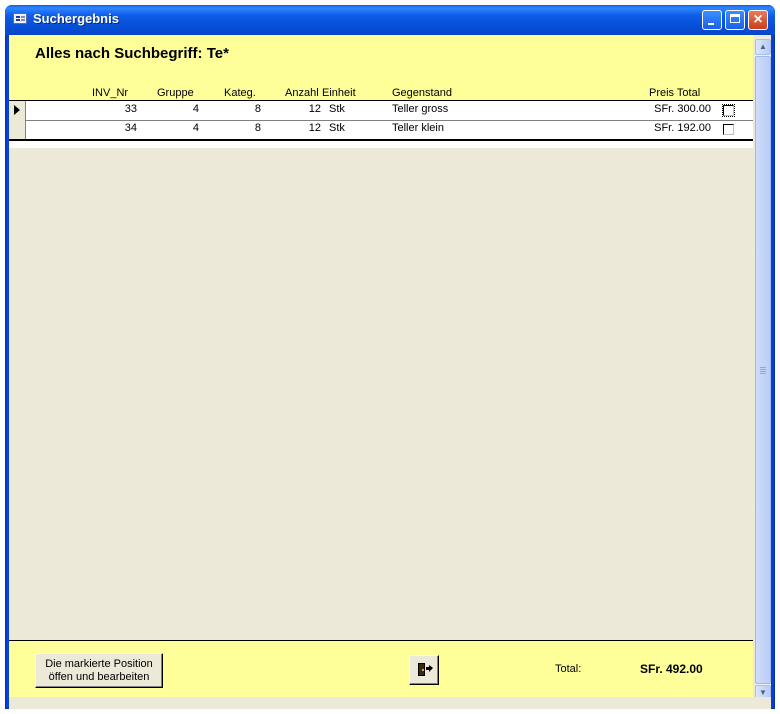 This screenshot has height=714, width=780. What do you see at coordinates (670, 109) in the screenshot?
I see `cell-preis: SFr. 300.00` at bounding box center [670, 109].